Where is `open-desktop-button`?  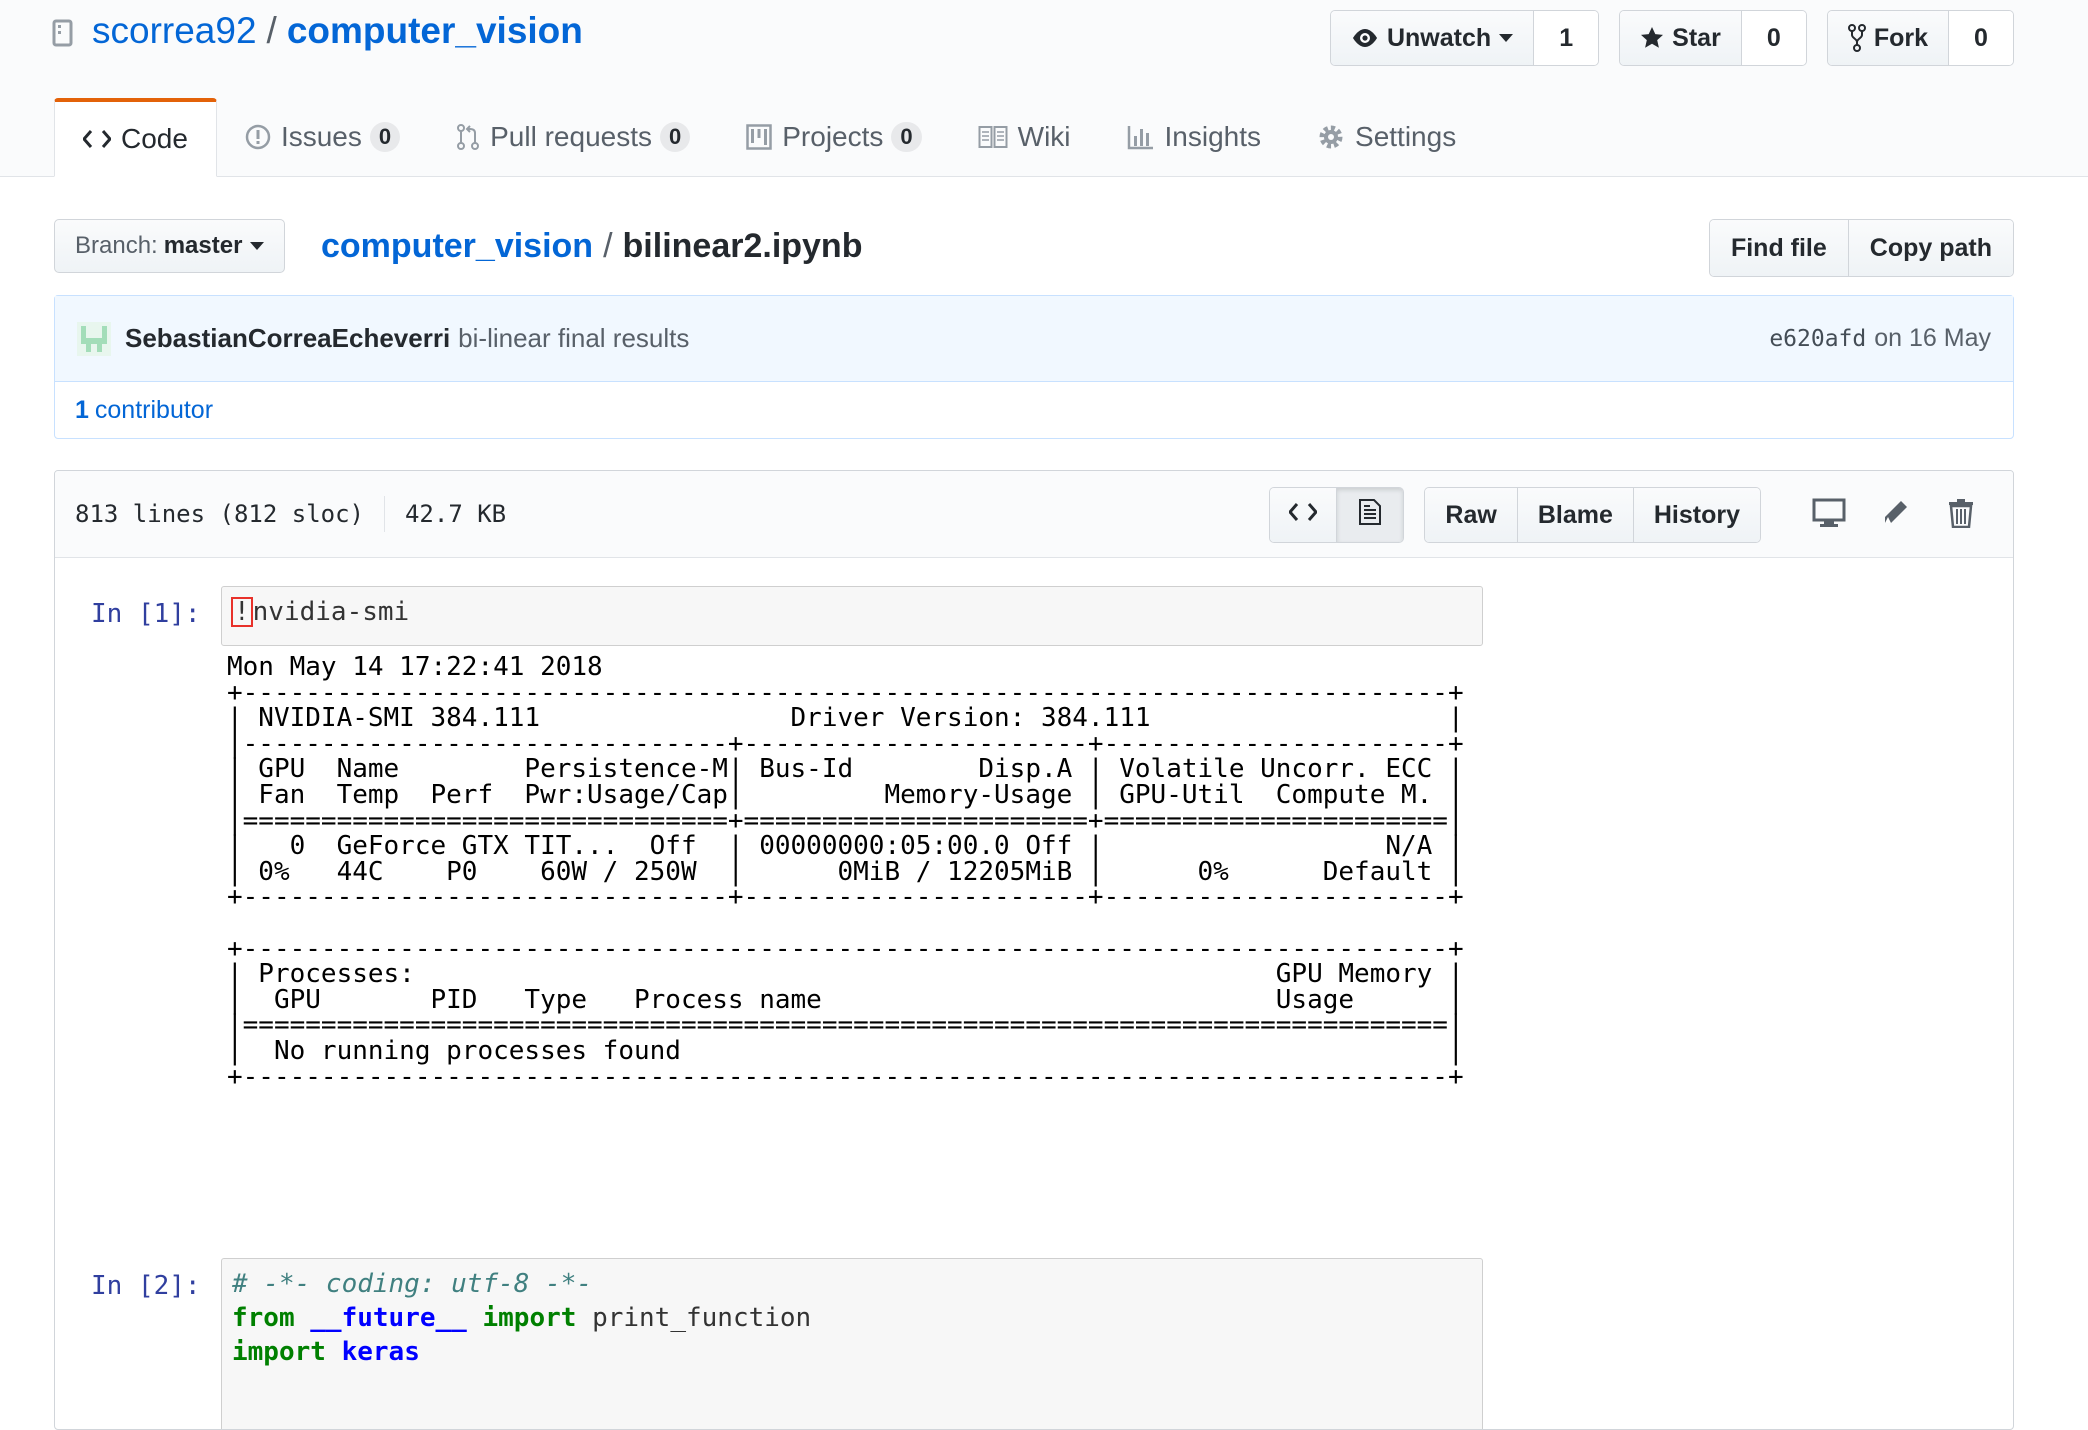
open-desktop-button is located at coordinates (1829, 515).